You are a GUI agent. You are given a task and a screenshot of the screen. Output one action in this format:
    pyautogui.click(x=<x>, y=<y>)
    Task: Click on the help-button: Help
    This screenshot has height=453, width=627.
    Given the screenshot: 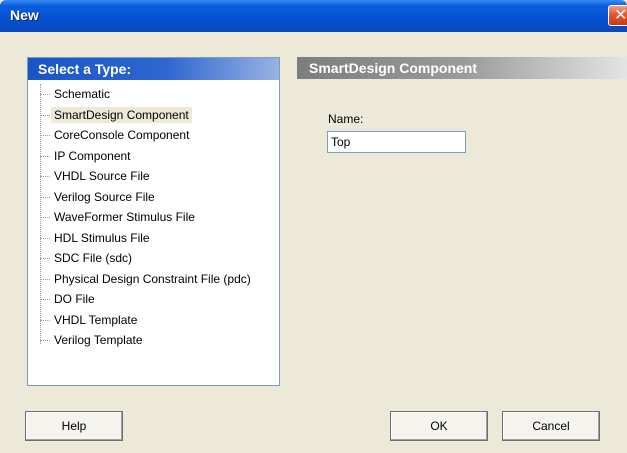 What is the action you would take?
    pyautogui.click(x=74, y=426)
    